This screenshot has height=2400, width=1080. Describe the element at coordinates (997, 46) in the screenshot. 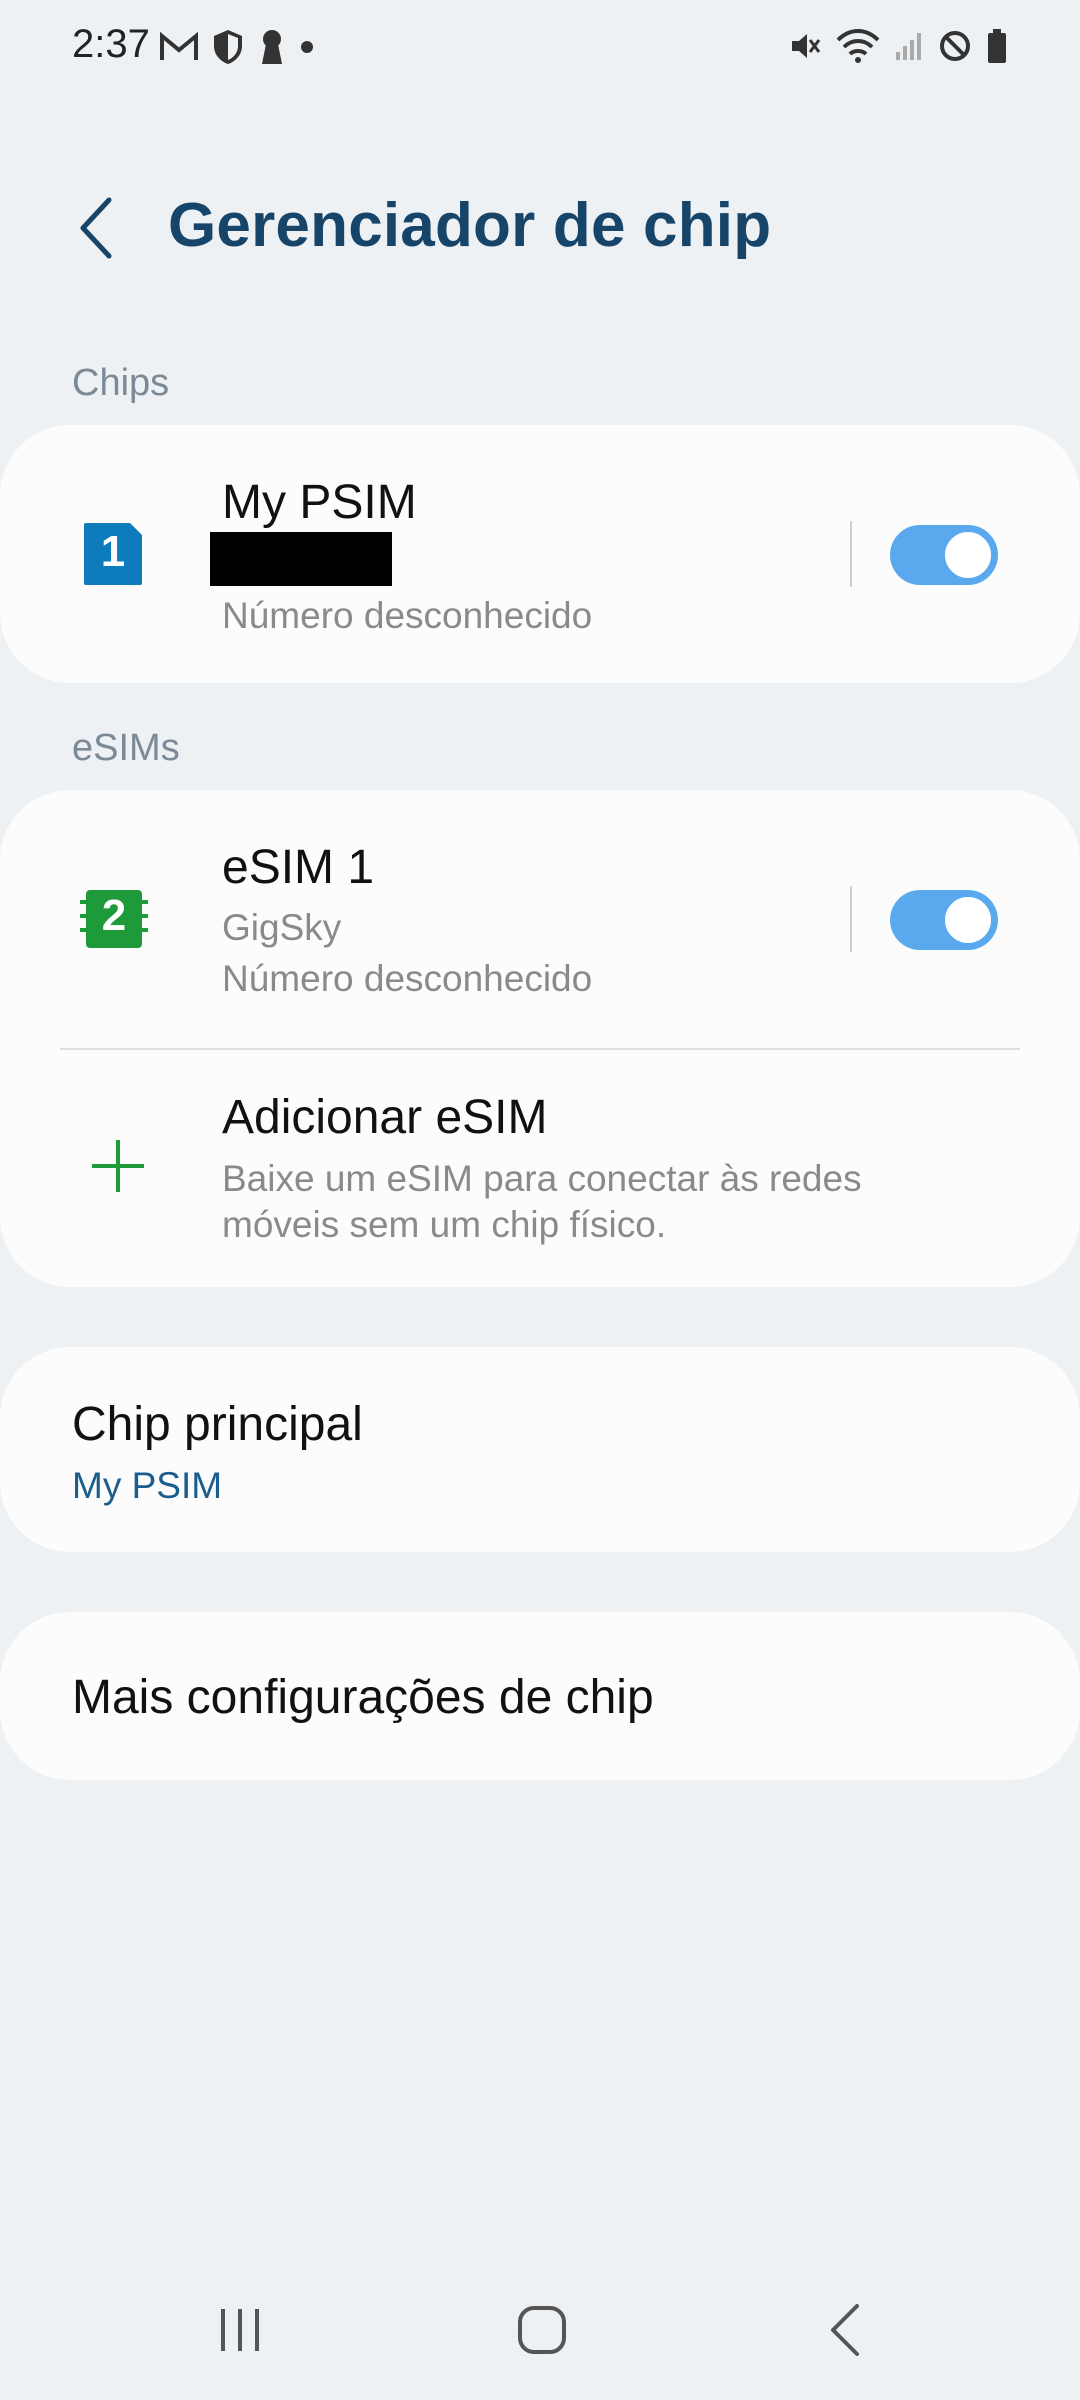

I see `battery-icon` at that location.